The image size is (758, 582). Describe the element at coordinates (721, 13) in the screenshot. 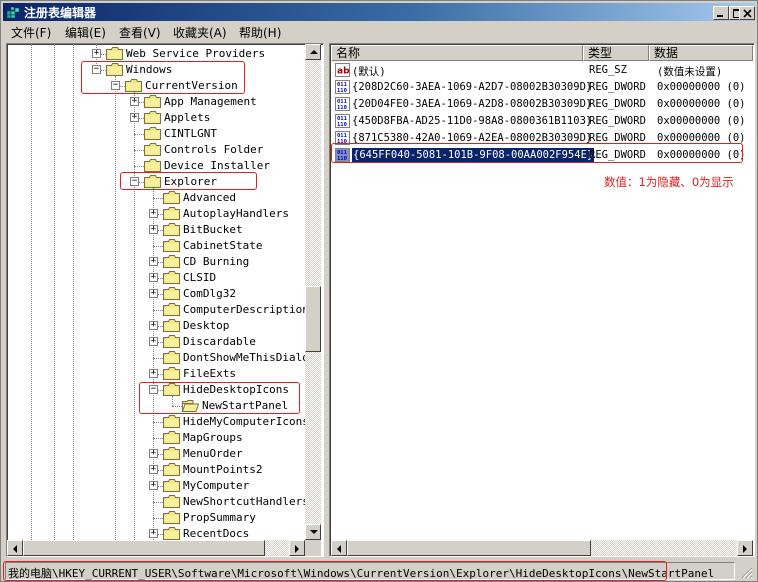

I see `minimize-button` at that location.